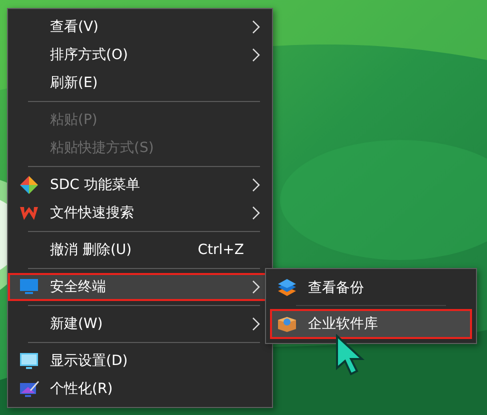 The height and width of the screenshot is (415, 487). What do you see at coordinates (287, 324) in the screenshot?
I see `box-icon` at bounding box center [287, 324].